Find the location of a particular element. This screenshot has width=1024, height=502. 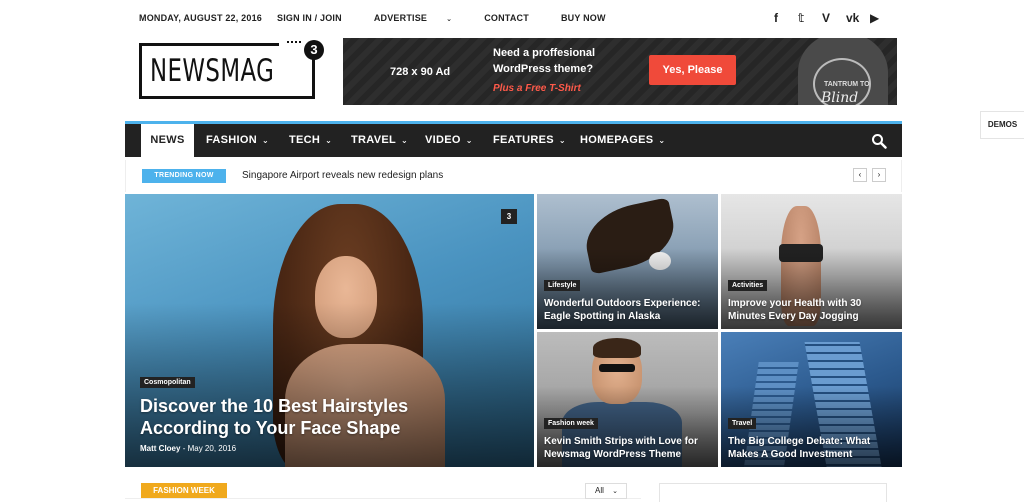

demos-button: DEMOS is located at coordinates (1002, 125).